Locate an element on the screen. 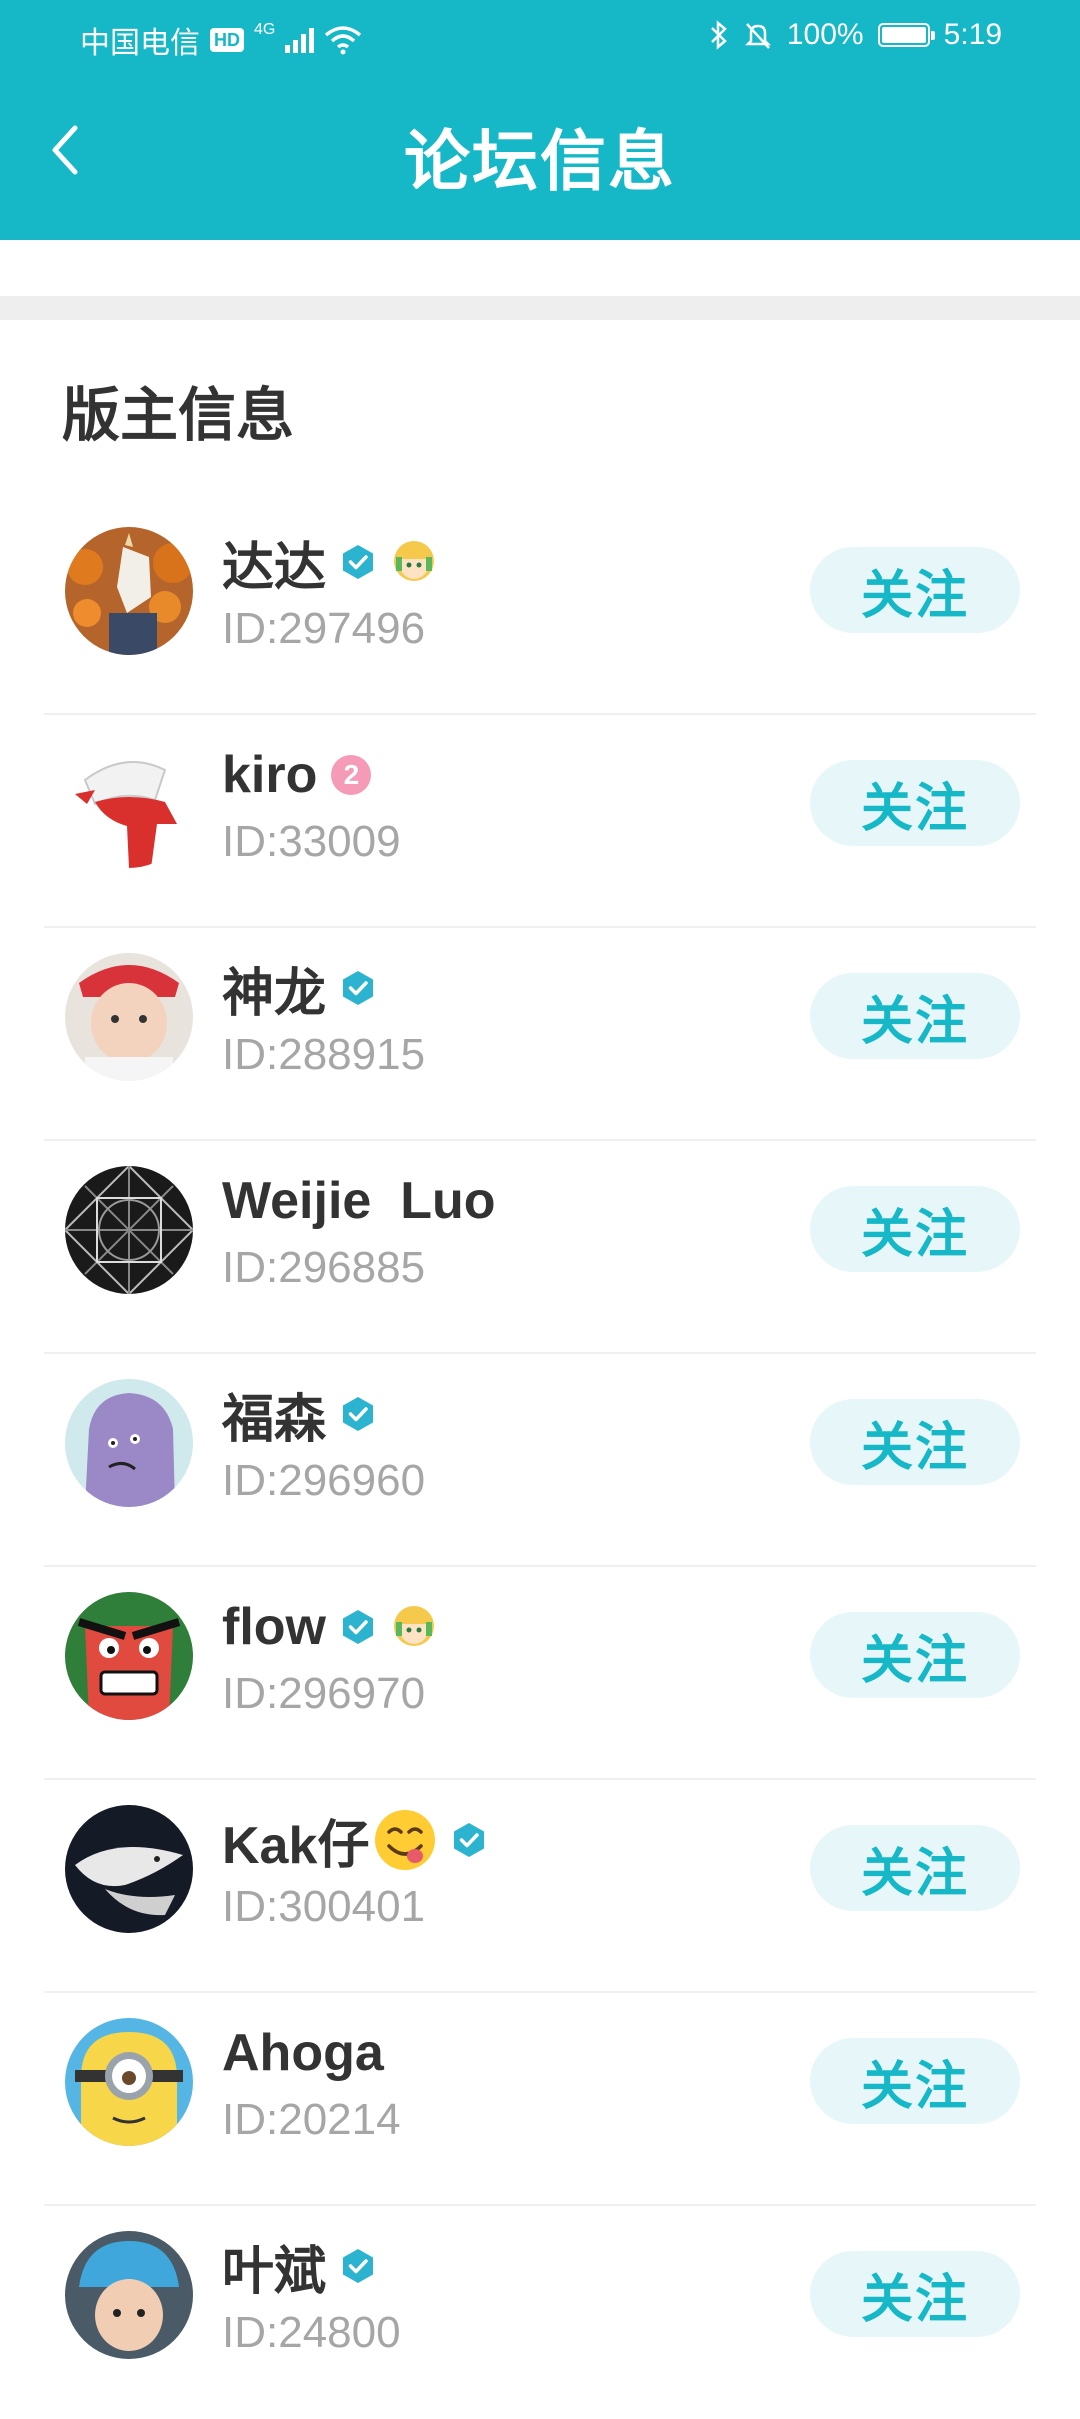 The width and height of the screenshot is (1080, 2419). moderator-name: kiro is located at coordinates (270, 775).